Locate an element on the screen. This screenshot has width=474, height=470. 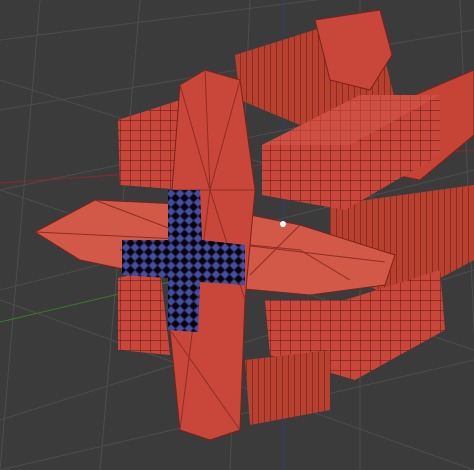
pivot-point is located at coordinates (283, 224).